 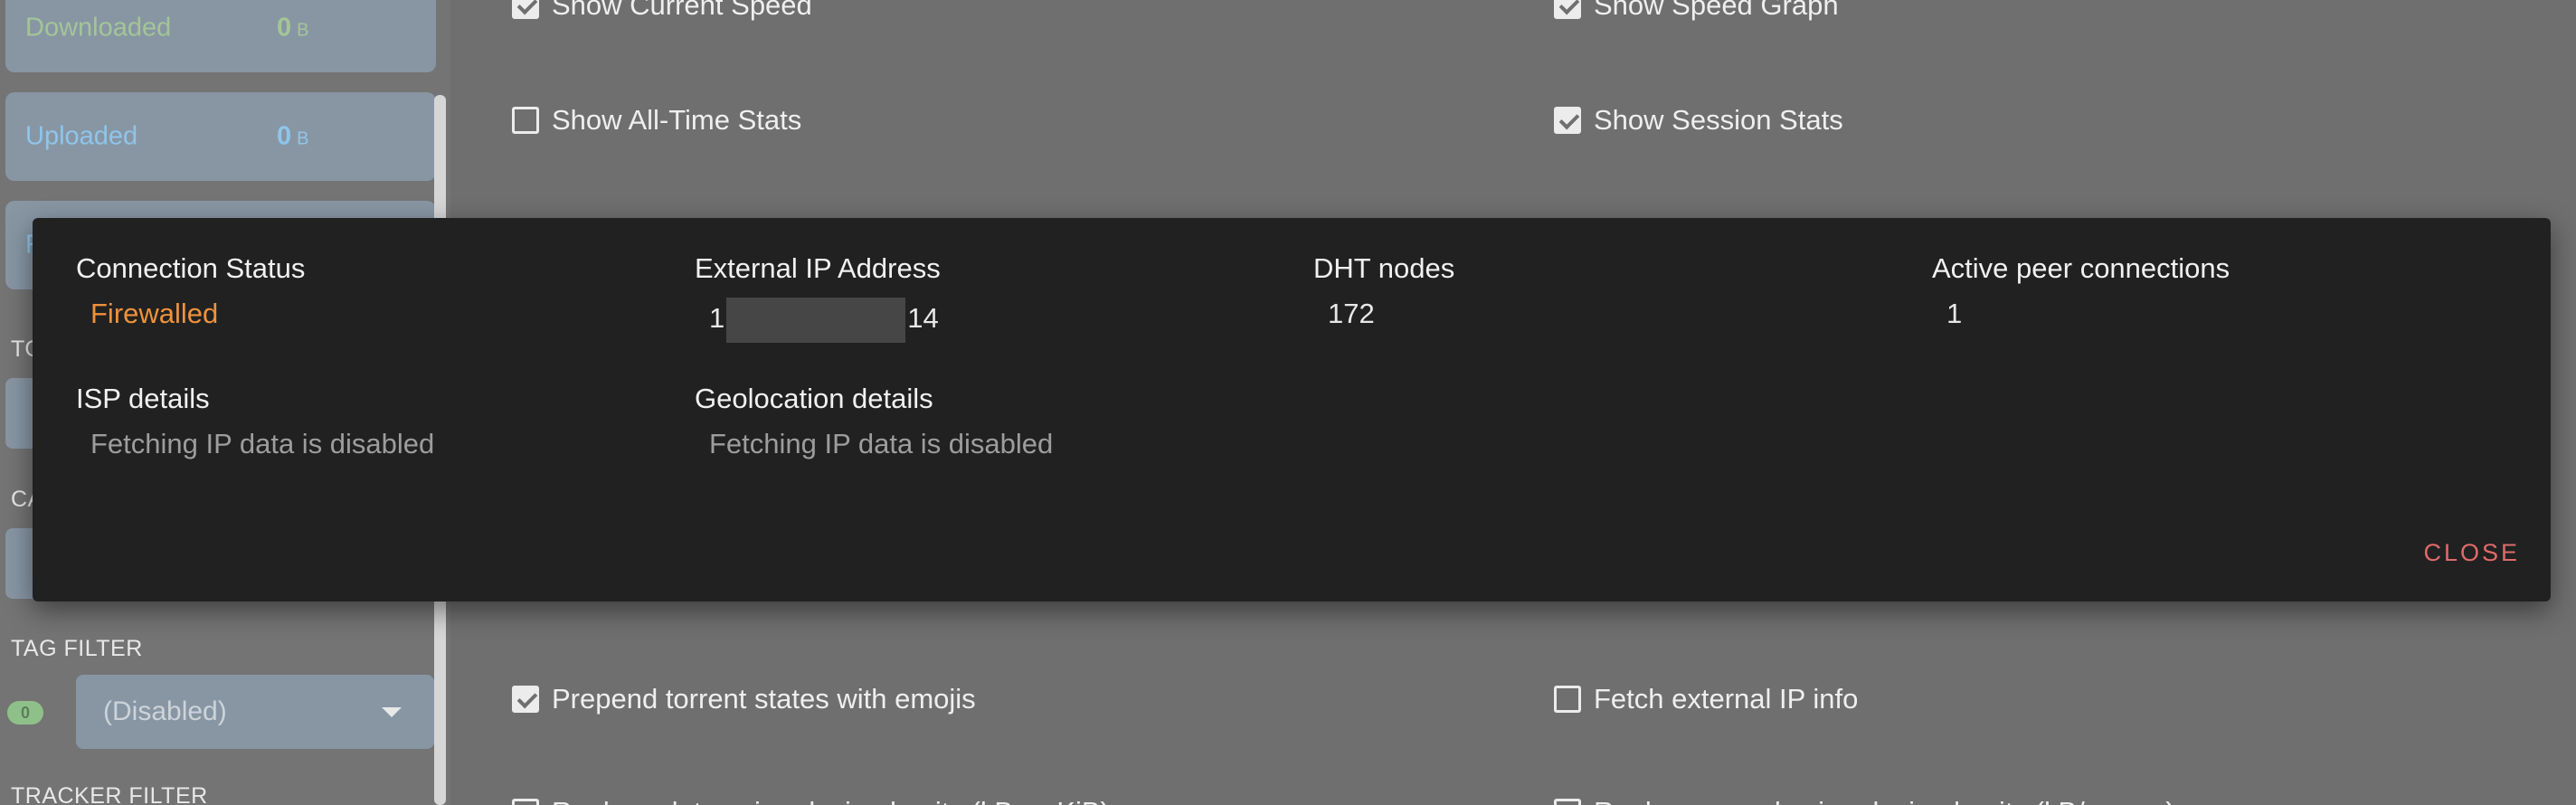 I want to click on fetch-external-ip-checkbox, so click(x=1567, y=699).